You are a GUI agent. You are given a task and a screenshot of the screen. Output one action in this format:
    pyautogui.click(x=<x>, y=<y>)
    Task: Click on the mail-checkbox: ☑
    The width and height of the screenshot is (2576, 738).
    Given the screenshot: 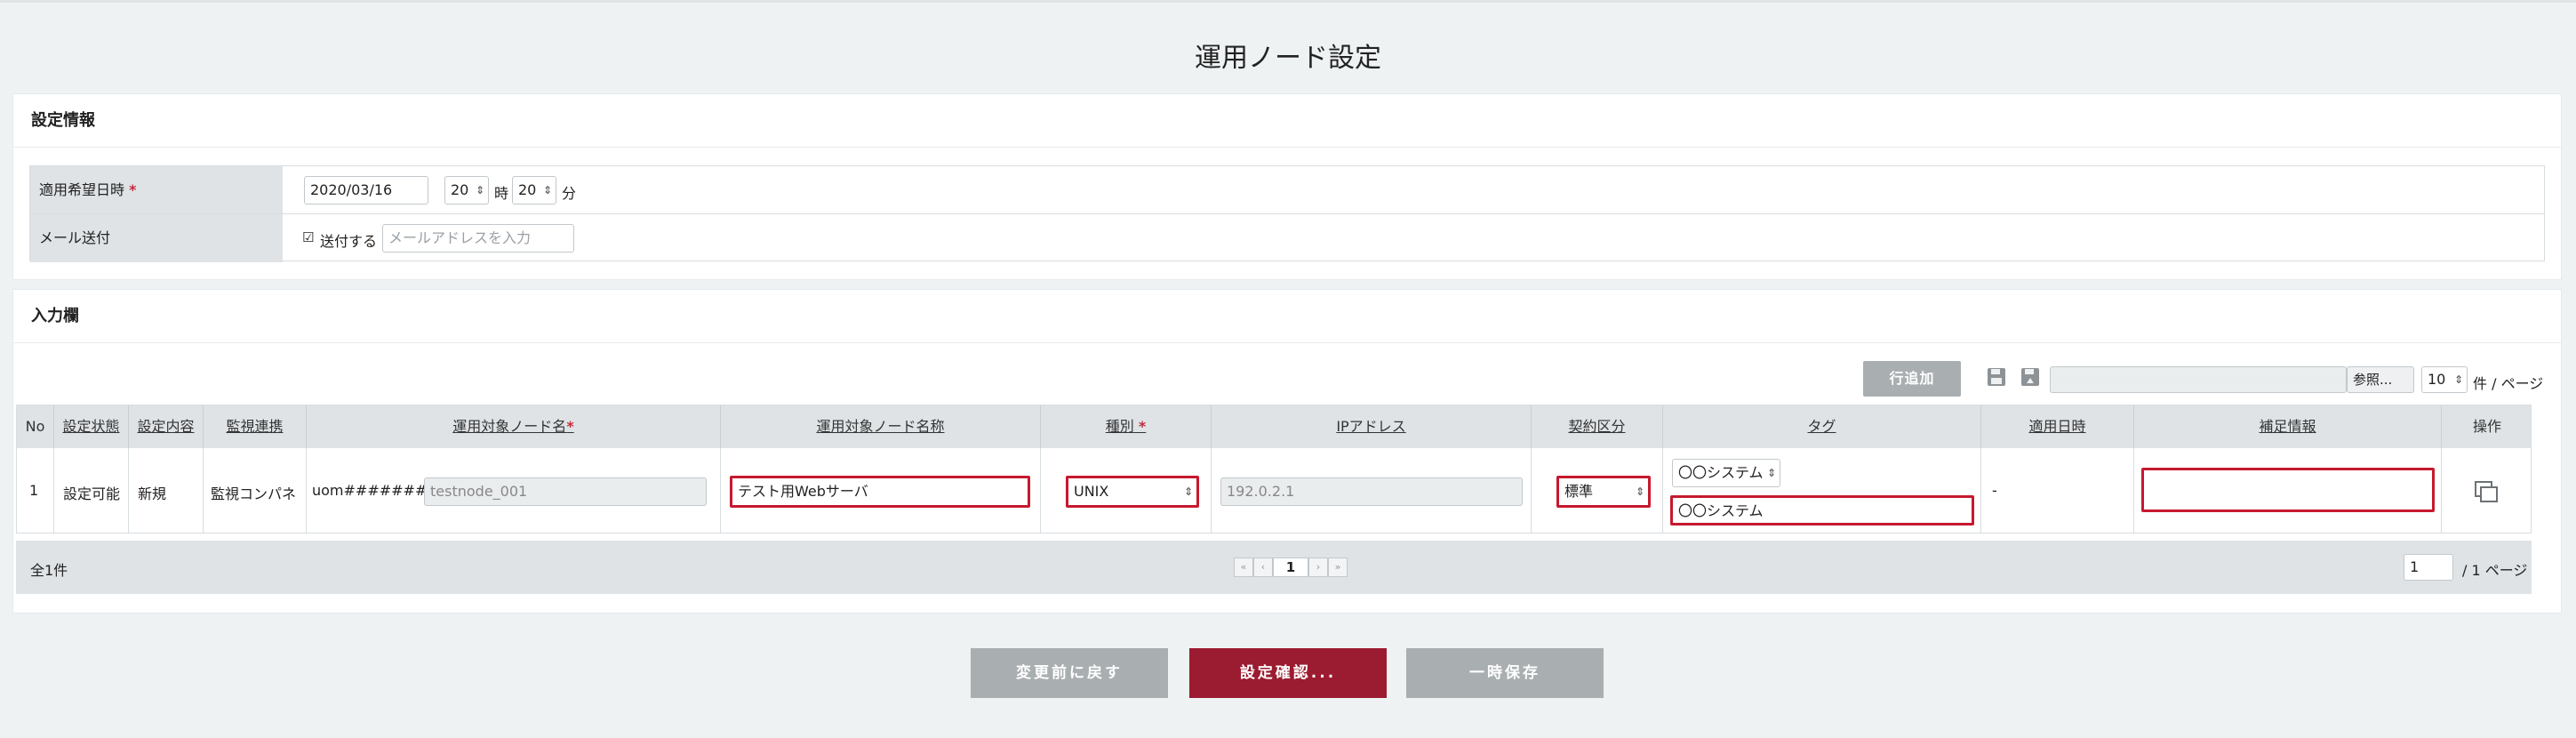 What is the action you would take?
    pyautogui.click(x=308, y=237)
    